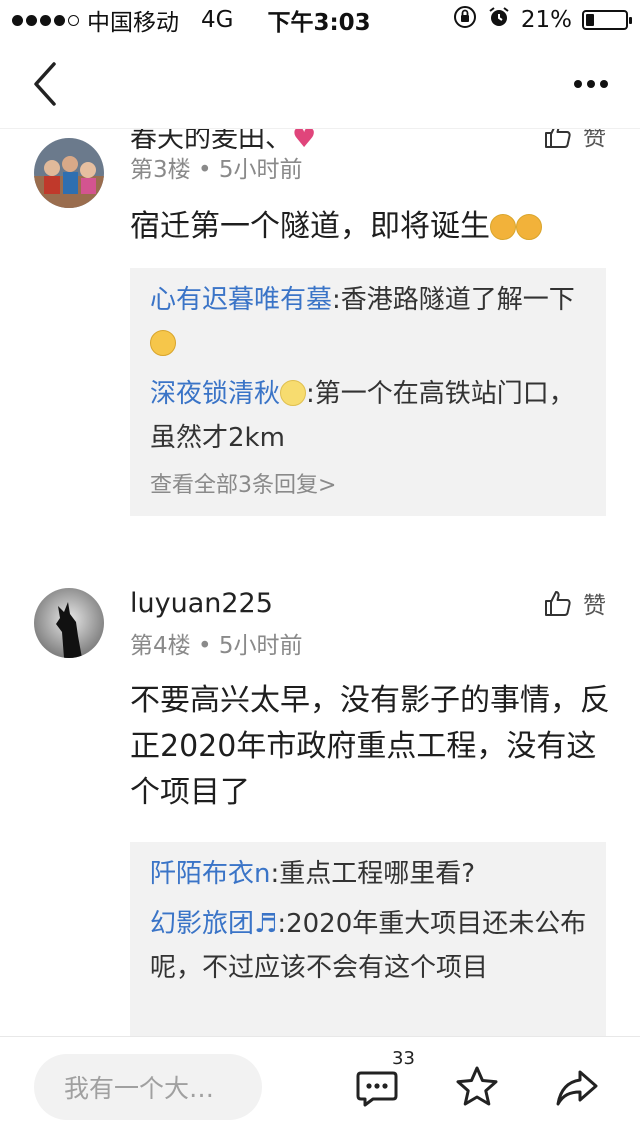  I want to click on reply-username: 深夜锁清秋, so click(228, 394).